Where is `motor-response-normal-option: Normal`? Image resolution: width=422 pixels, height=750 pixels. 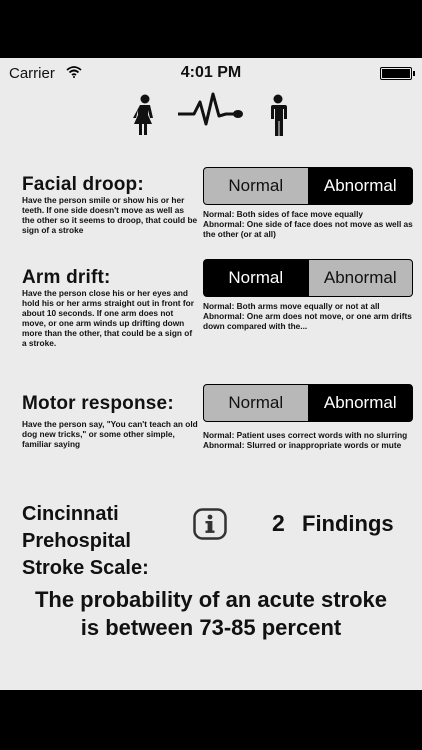 motor-response-normal-option: Normal is located at coordinates (256, 403).